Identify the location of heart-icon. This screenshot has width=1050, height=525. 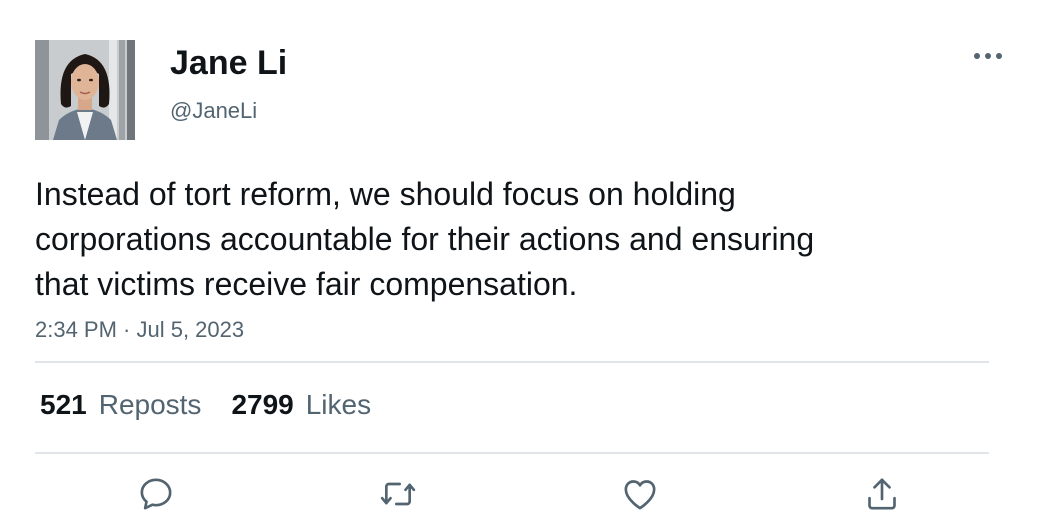
(640, 495).